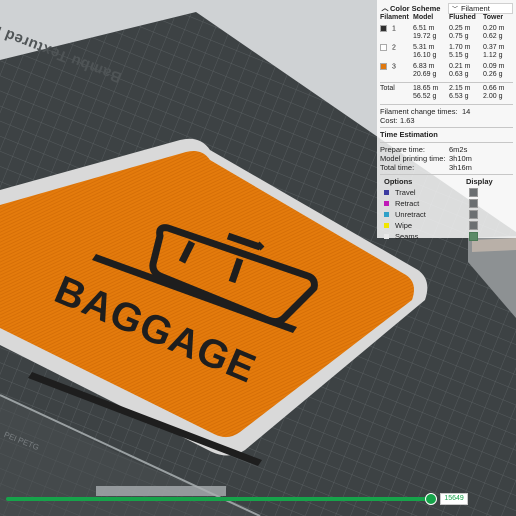 This screenshot has height=516, width=516. Describe the element at coordinates (446, 214) in the screenshot. I see `option-row: Unretract` at that location.